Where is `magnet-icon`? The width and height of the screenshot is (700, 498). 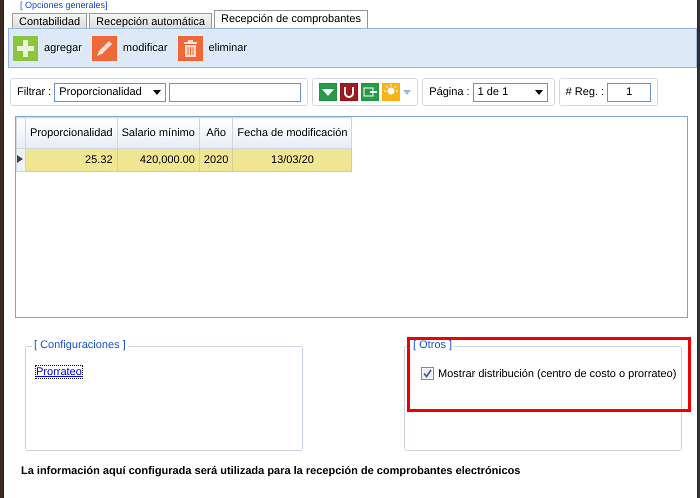
magnet-icon is located at coordinates (349, 92).